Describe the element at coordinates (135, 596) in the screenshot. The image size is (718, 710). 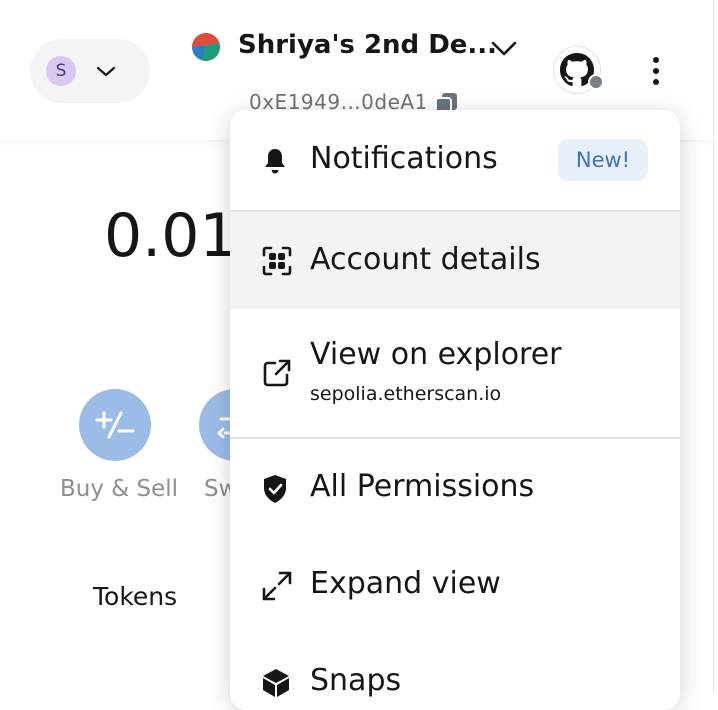
I see `tab-tokens: Tokens` at that location.